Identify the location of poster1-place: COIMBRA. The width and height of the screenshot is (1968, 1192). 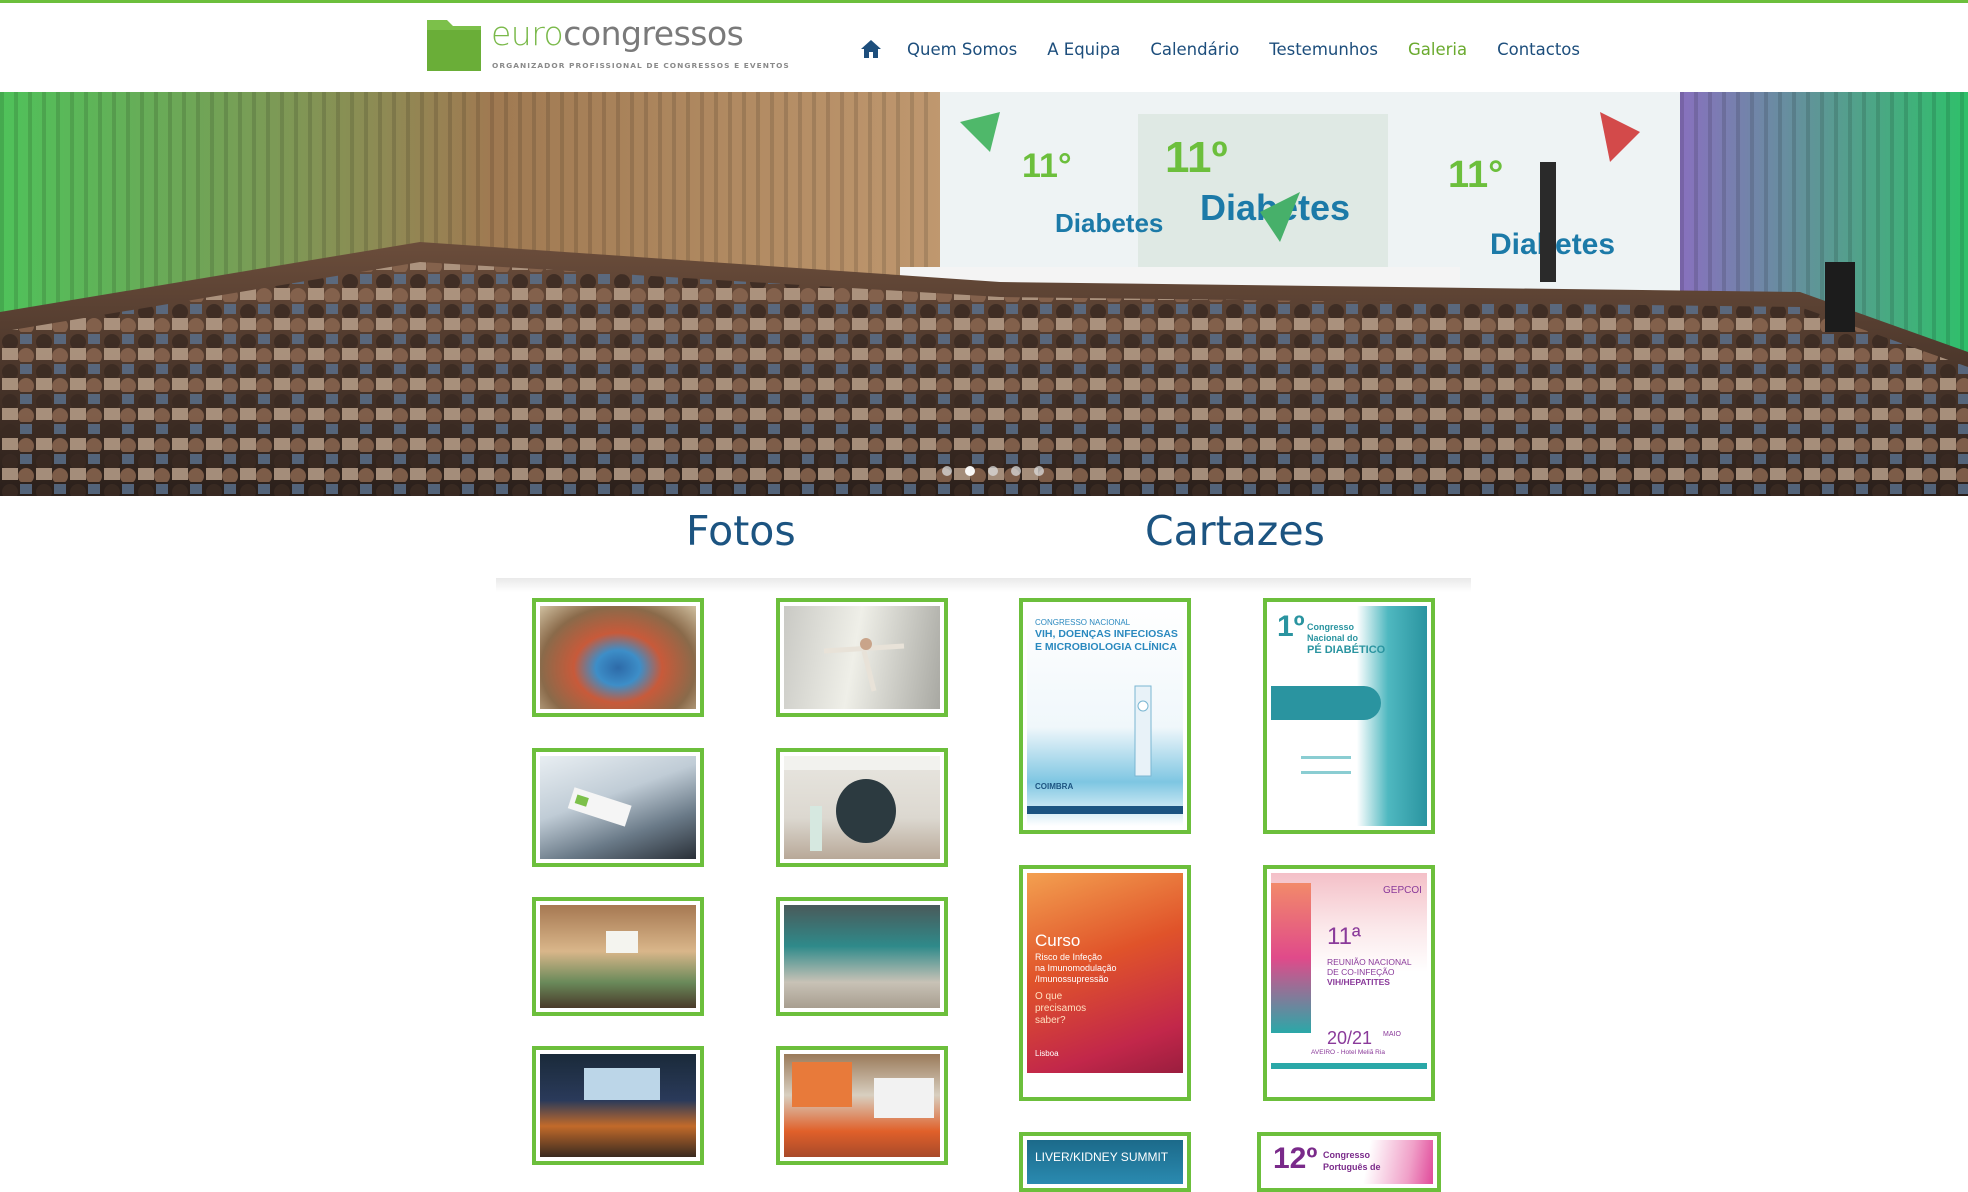
(1054, 786).